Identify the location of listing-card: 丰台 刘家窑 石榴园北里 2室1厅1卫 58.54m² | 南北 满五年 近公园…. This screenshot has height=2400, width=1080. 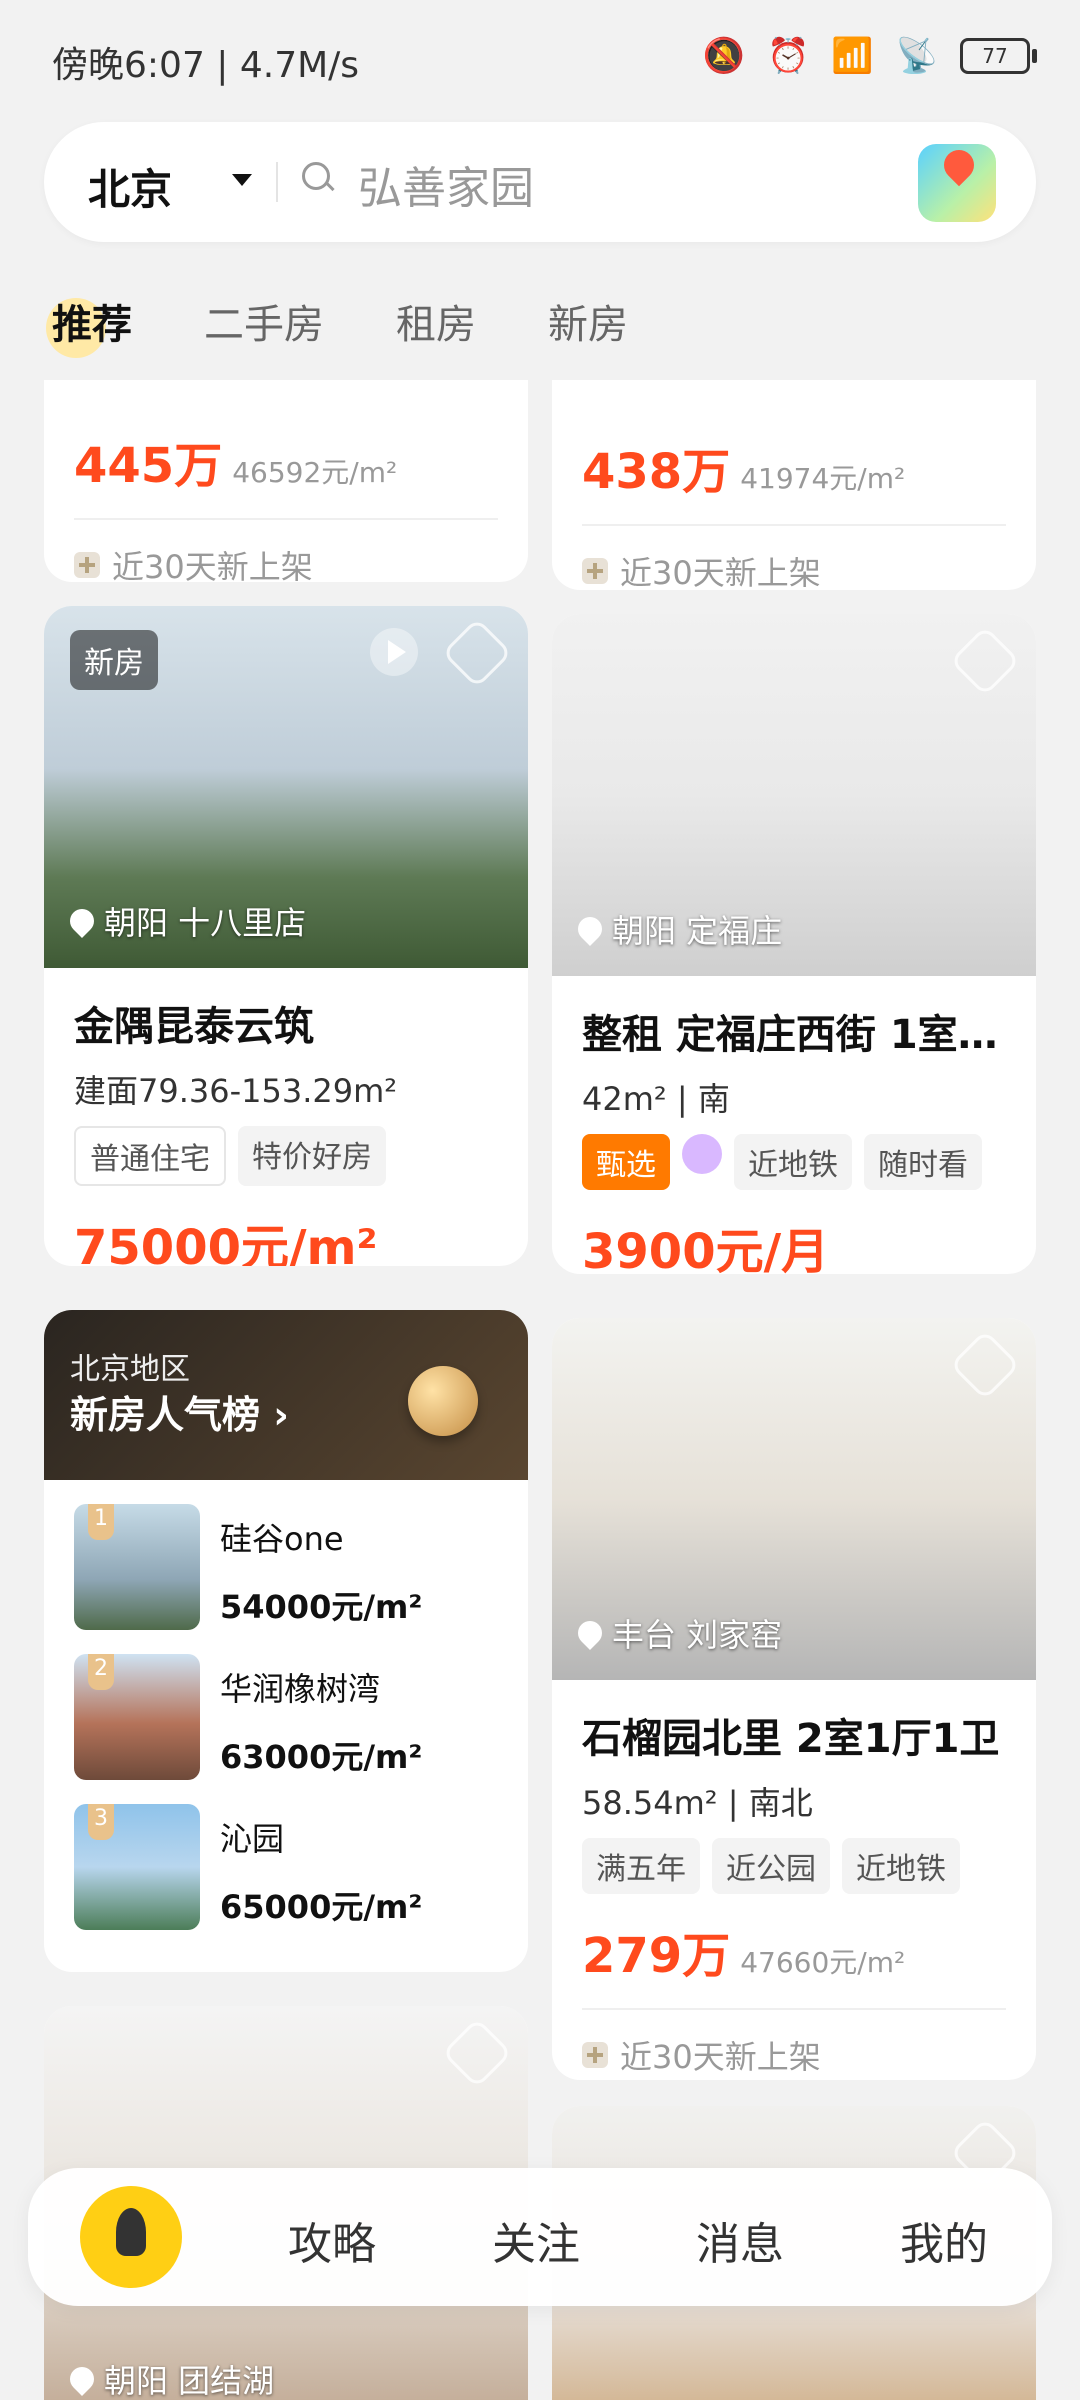
(794, 1699).